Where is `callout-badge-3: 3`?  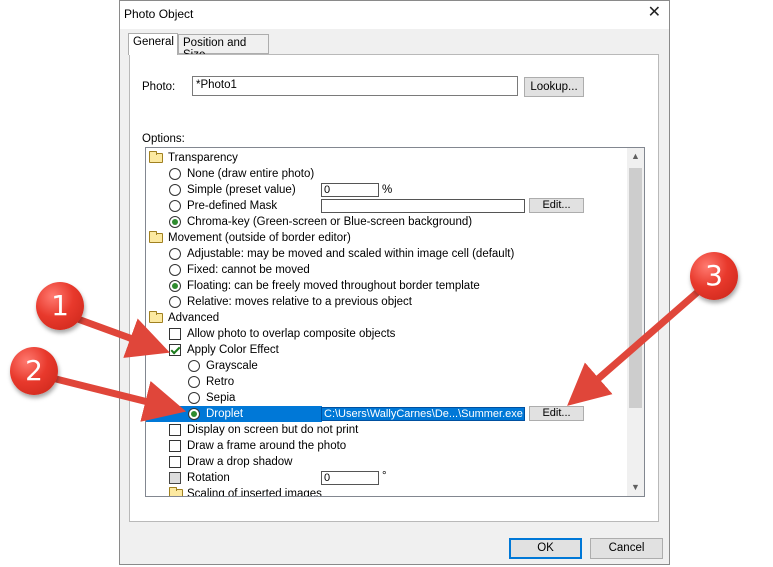
callout-badge-3: 3 is located at coordinates (714, 276).